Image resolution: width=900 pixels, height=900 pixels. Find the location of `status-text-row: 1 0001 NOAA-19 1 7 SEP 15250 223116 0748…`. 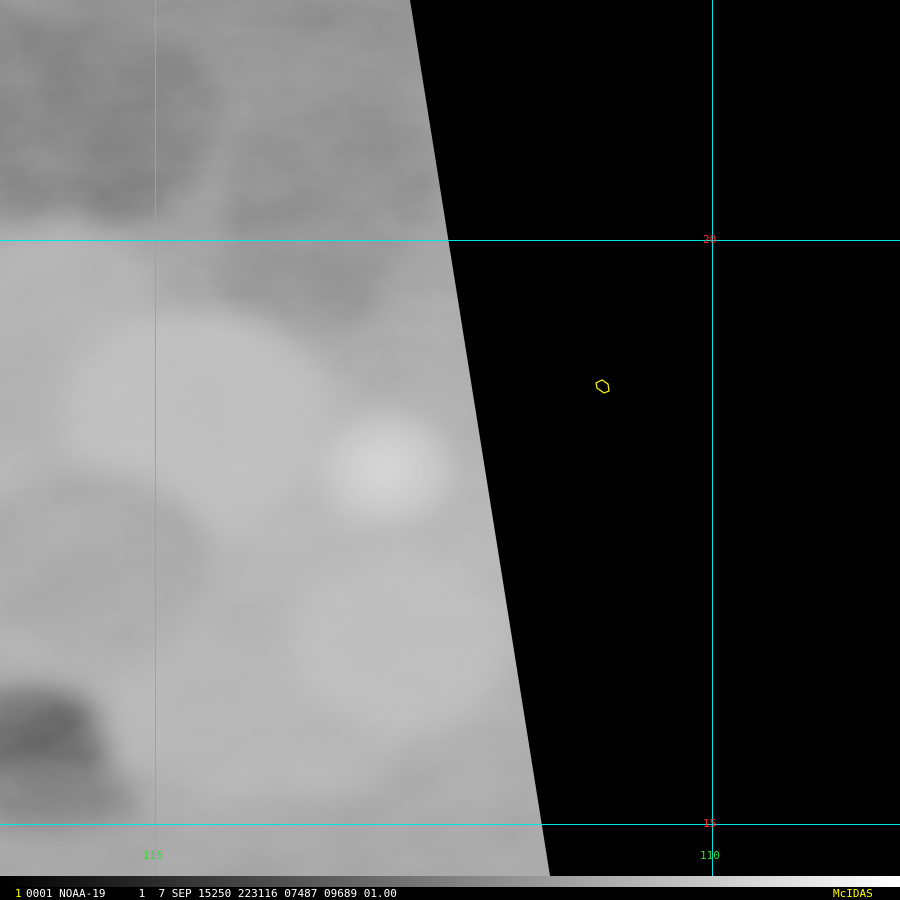

status-text-row: 1 0001 NOAA-19 1 7 SEP 15250 223116 0748… is located at coordinates (450, 893).